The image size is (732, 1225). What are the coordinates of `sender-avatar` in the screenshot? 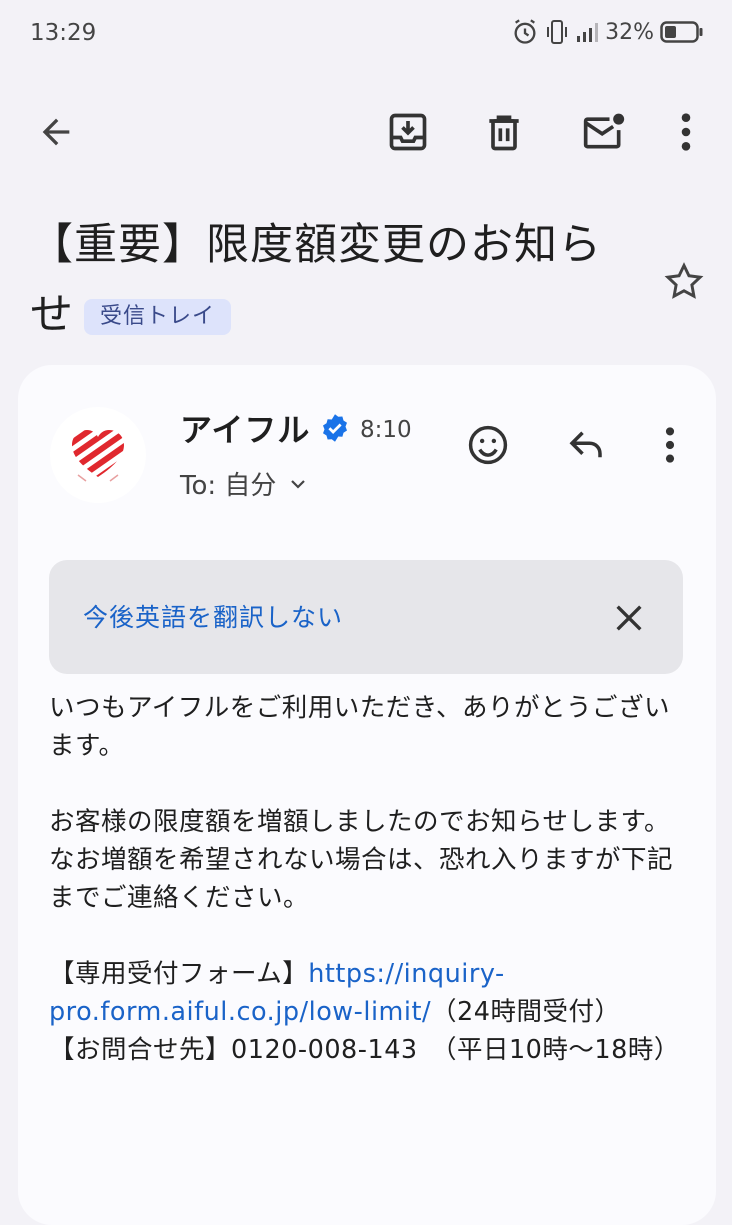 It's located at (98, 455).